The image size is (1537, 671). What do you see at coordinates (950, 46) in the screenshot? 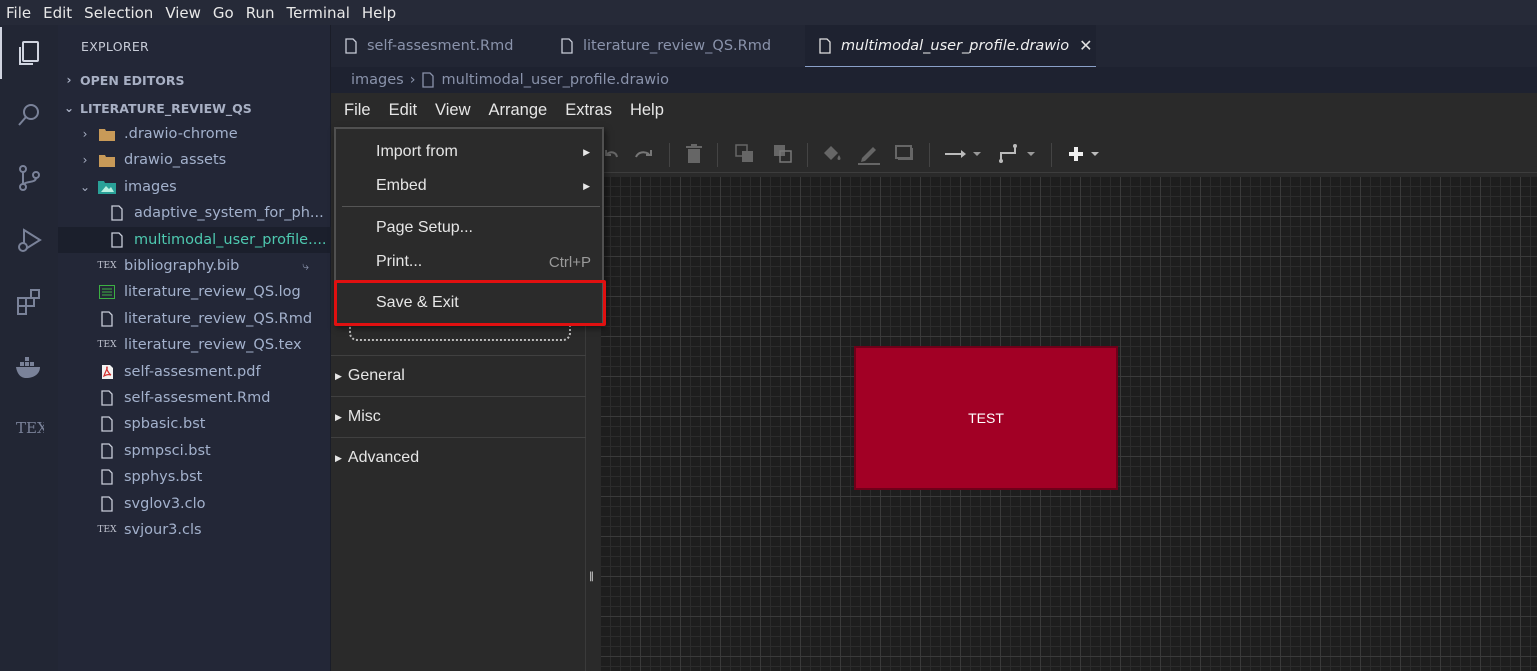
I see `tab-multimodal-drawio: multimodal_user_profile.drawio ✕` at bounding box center [950, 46].